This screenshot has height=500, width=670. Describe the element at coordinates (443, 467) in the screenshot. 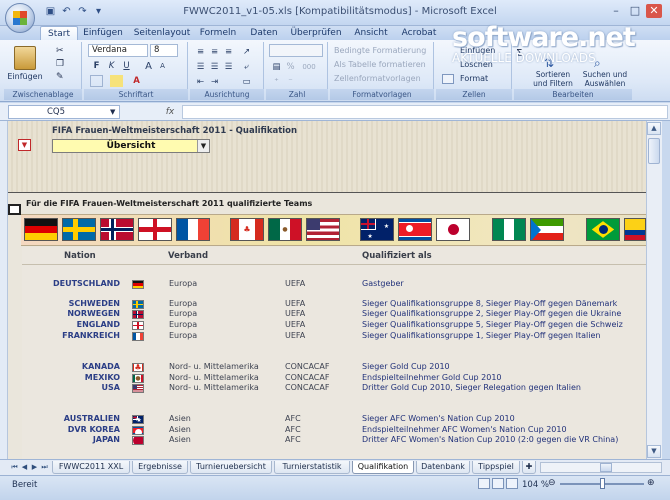

I see `sheet-tab-datenbank: Datenbank` at that location.